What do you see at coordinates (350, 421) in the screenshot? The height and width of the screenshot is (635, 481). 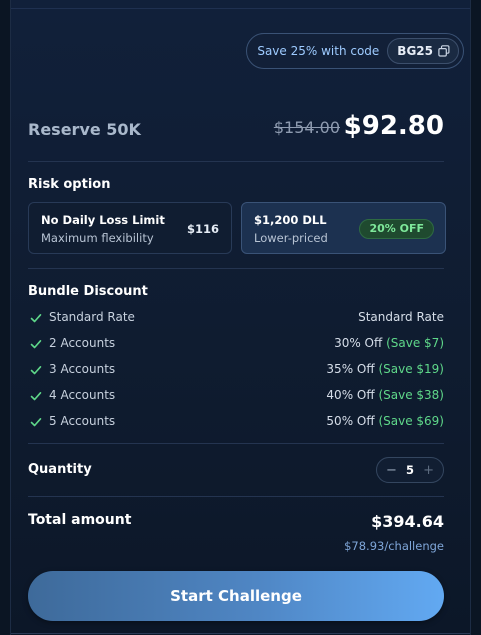 I see `discount-value: 50% Off` at bounding box center [350, 421].